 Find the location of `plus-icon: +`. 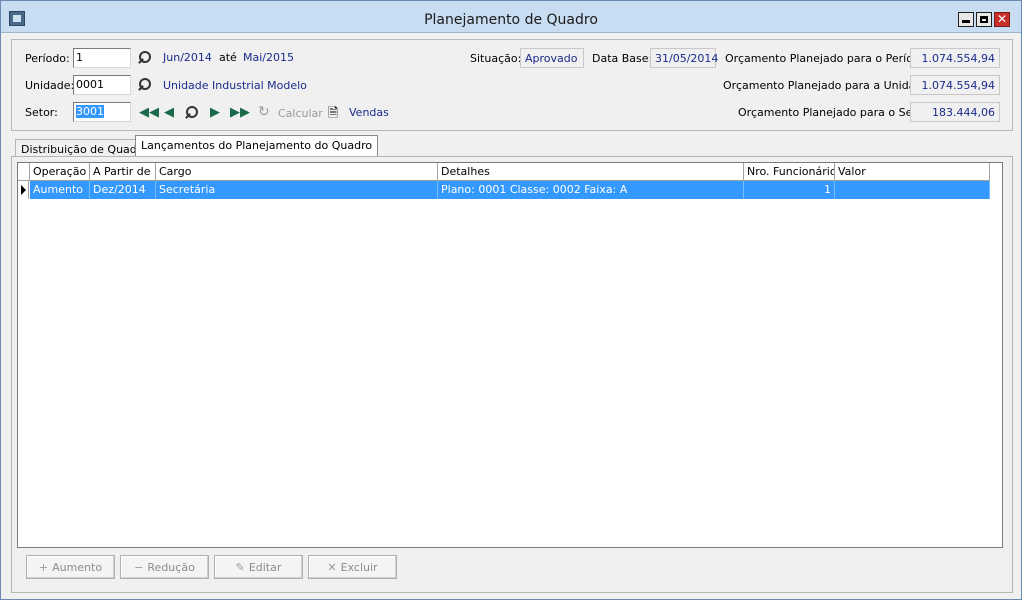

plus-icon: + is located at coordinates (43, 567).